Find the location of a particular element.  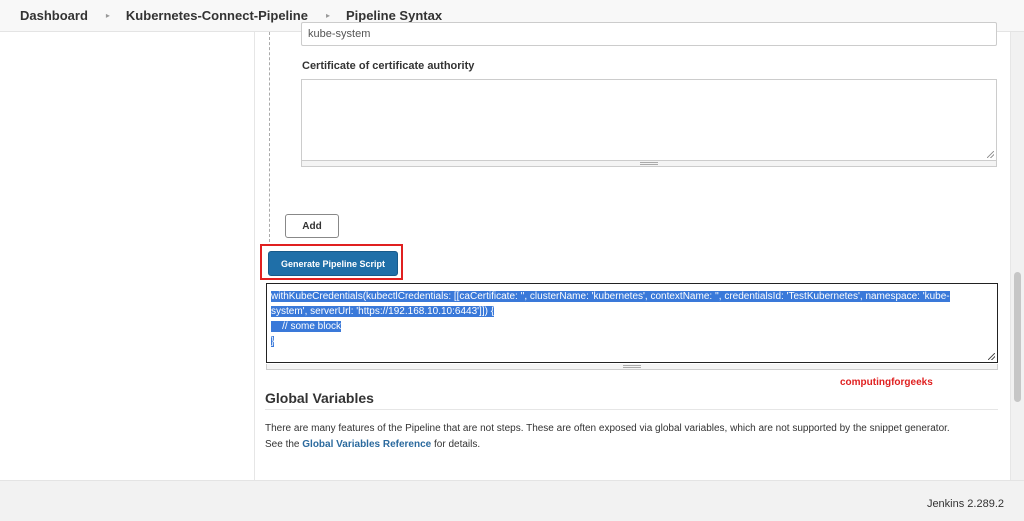

add-button: Add is located at coordinates (312, 226).